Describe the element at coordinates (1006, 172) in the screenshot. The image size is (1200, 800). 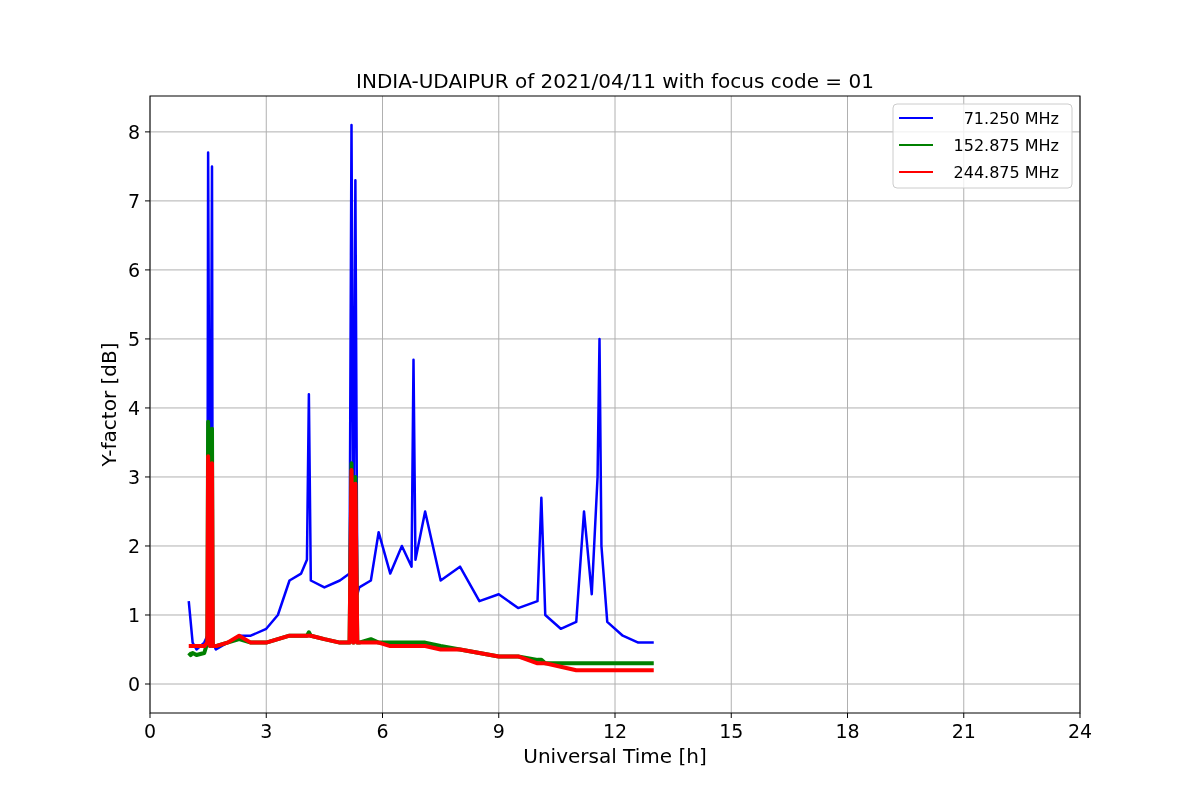
I see `legend-label: 244.875 MHz` at that location.